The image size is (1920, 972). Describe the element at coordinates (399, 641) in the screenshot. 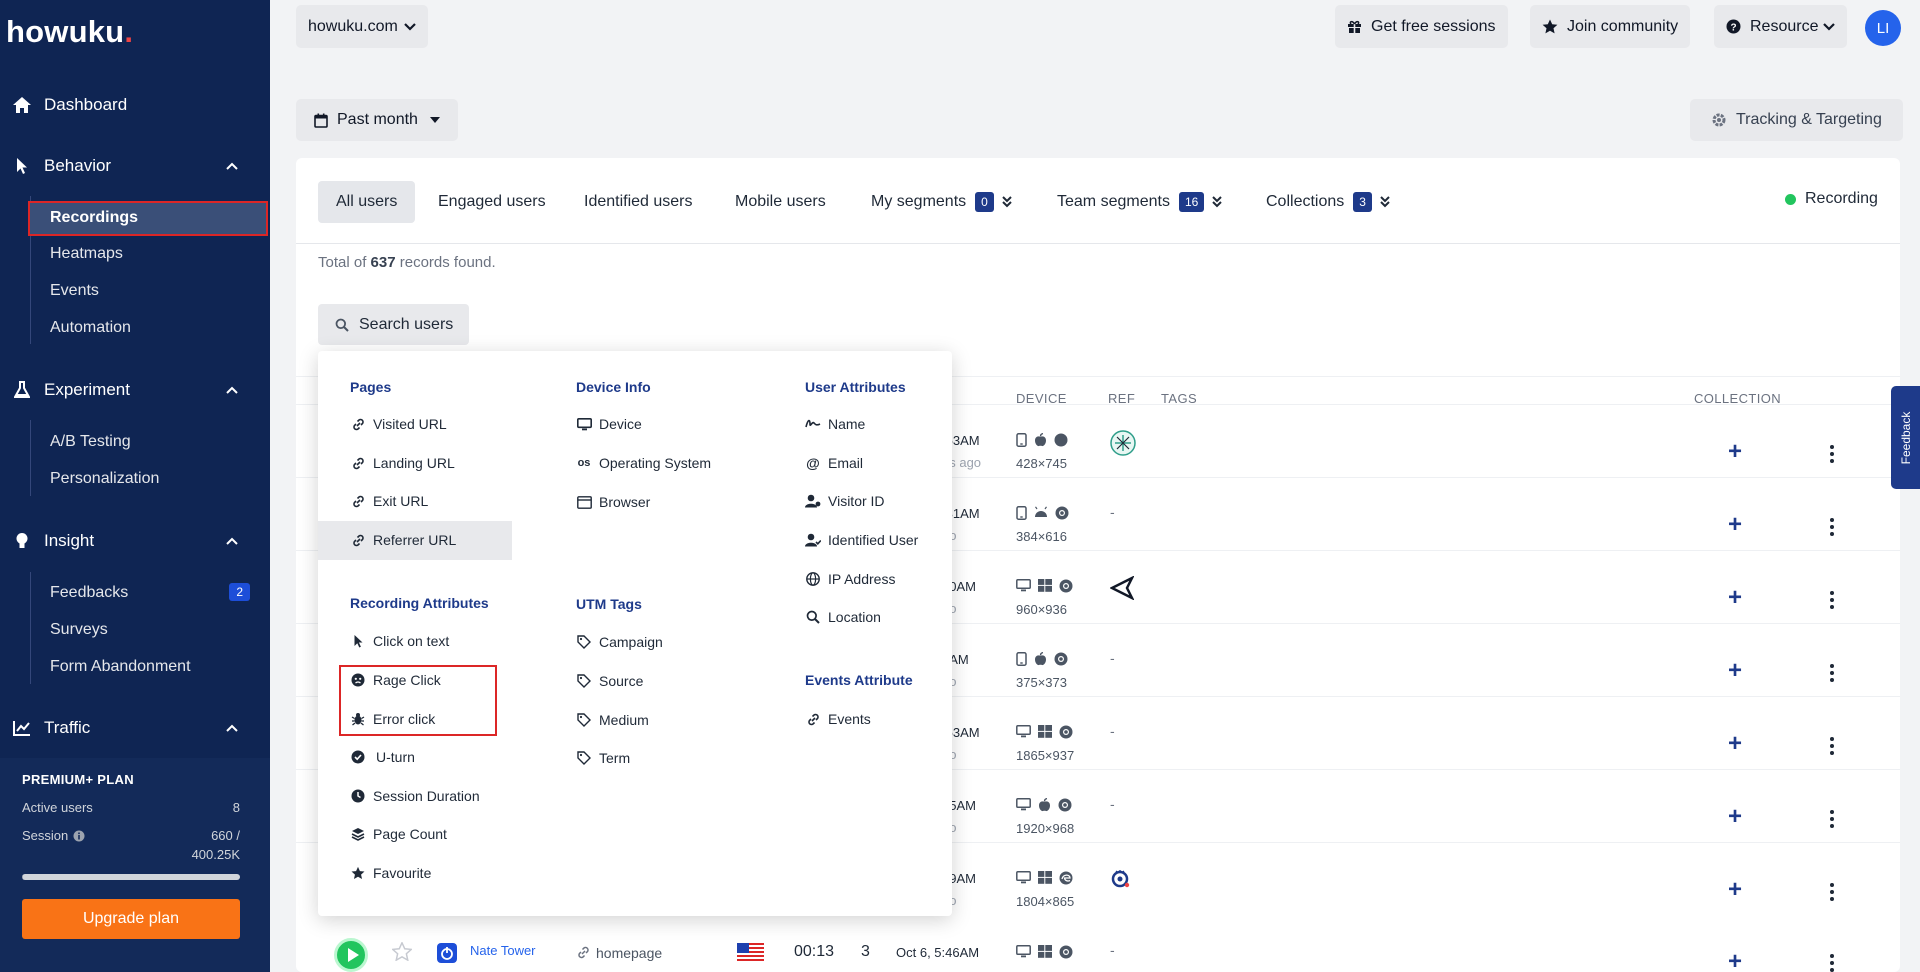

I see `filter-click-on-text: Click on text` at that location.